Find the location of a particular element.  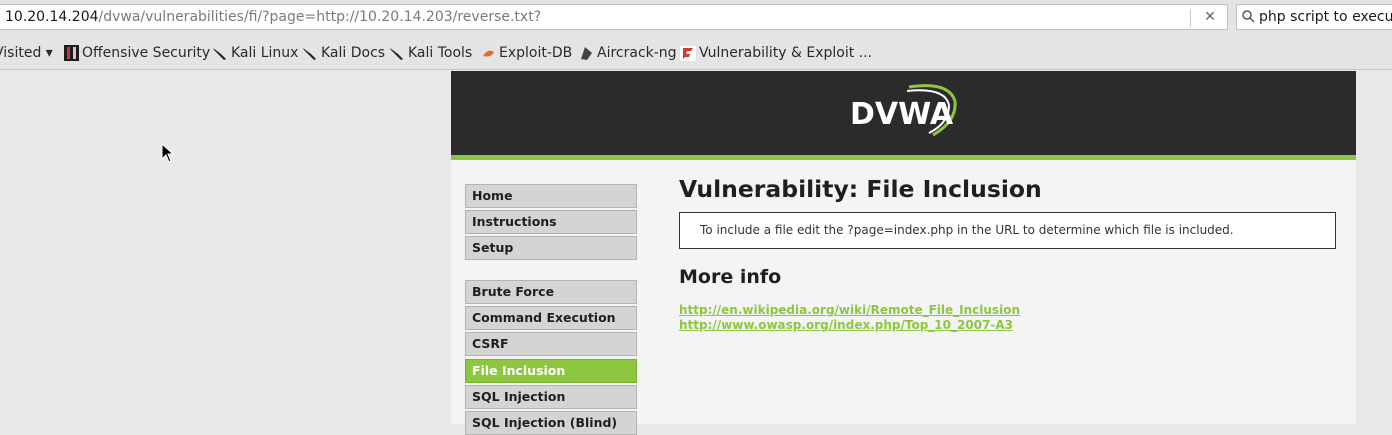

menu-item-sql-injection: SQL Injection is located at coordinates (551, 397).